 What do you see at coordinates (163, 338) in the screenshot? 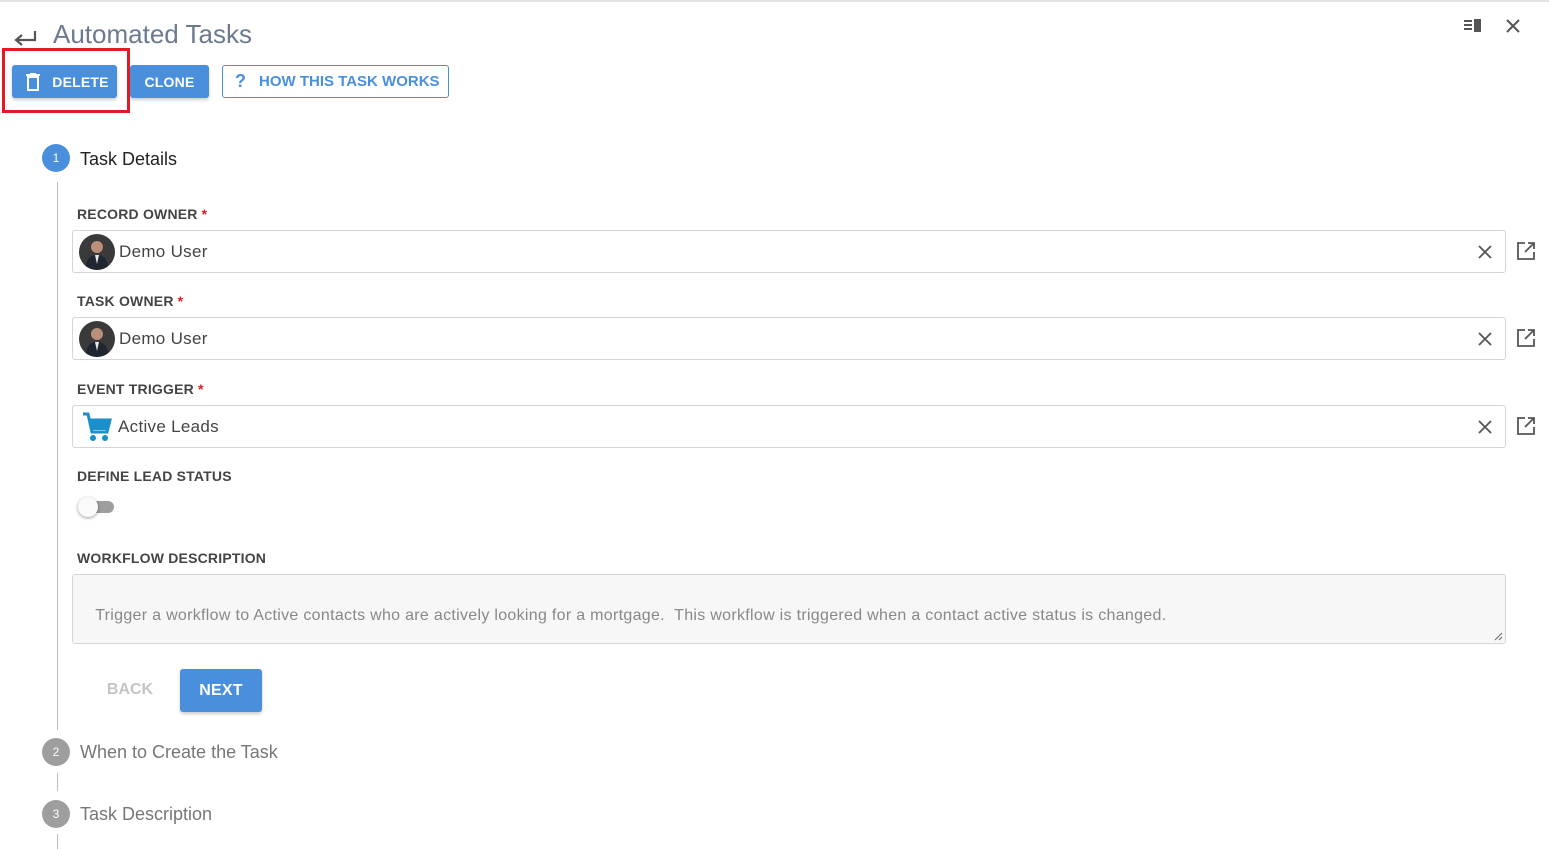
I see `task-owner-value: Demo User` at bounding box center [163, 338].